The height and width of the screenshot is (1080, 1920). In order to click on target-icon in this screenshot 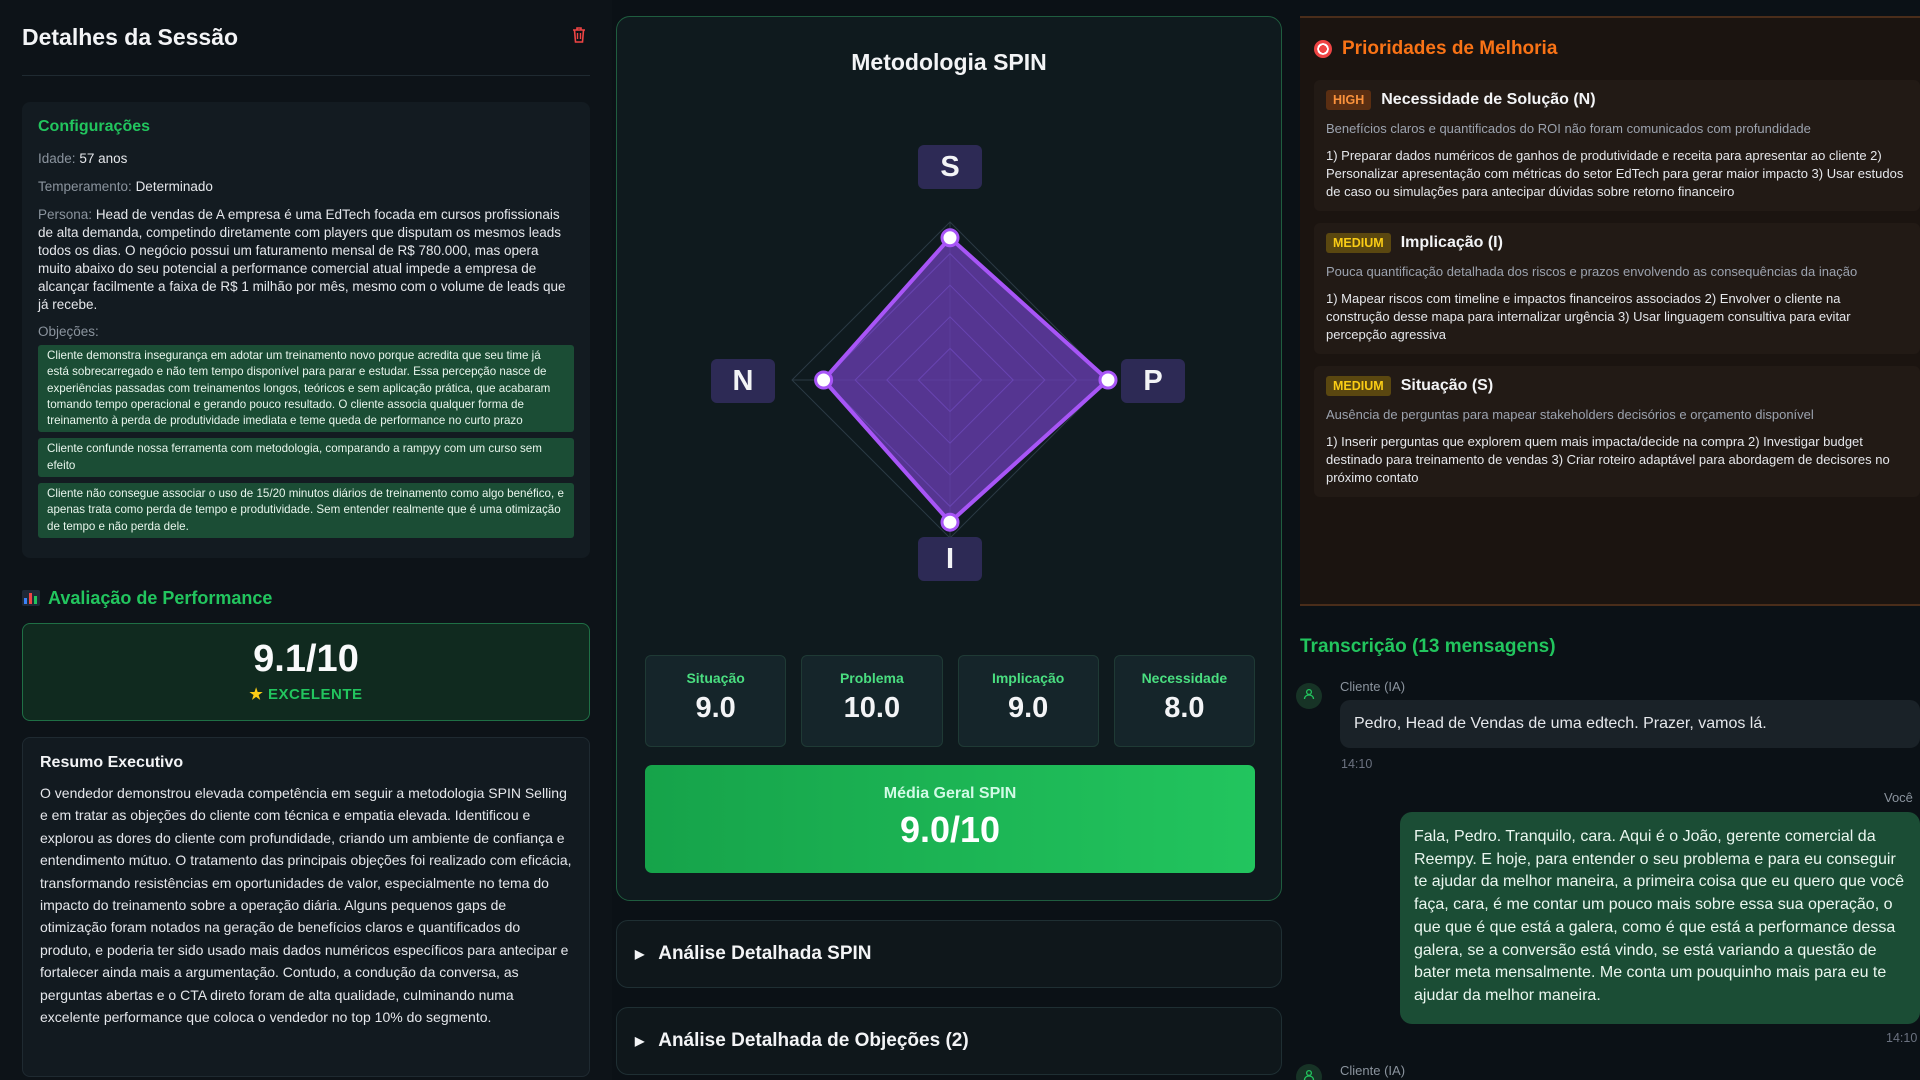, I will do `click(1323, 49)`.